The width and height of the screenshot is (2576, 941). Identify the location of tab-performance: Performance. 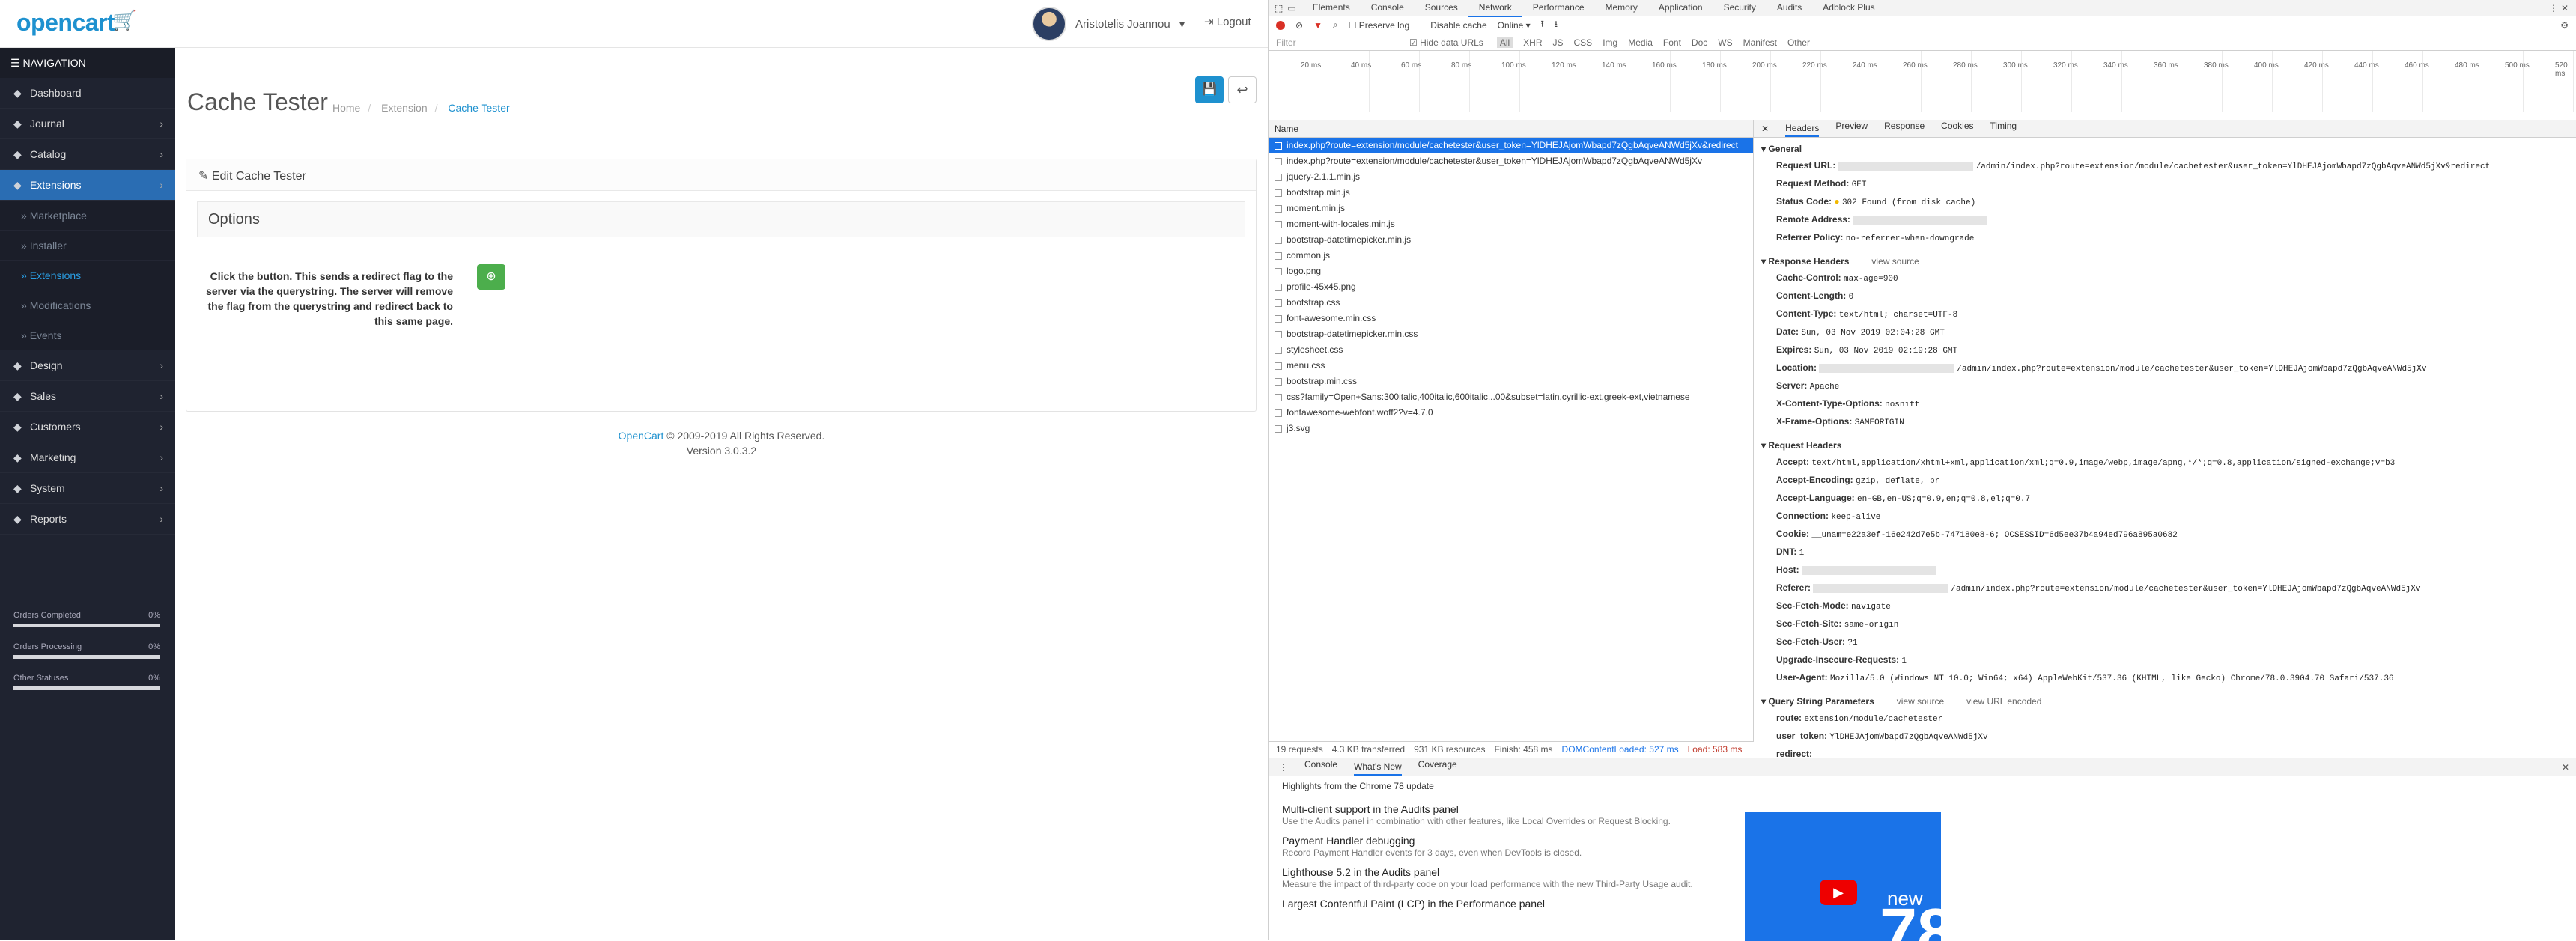
(1558, 8).